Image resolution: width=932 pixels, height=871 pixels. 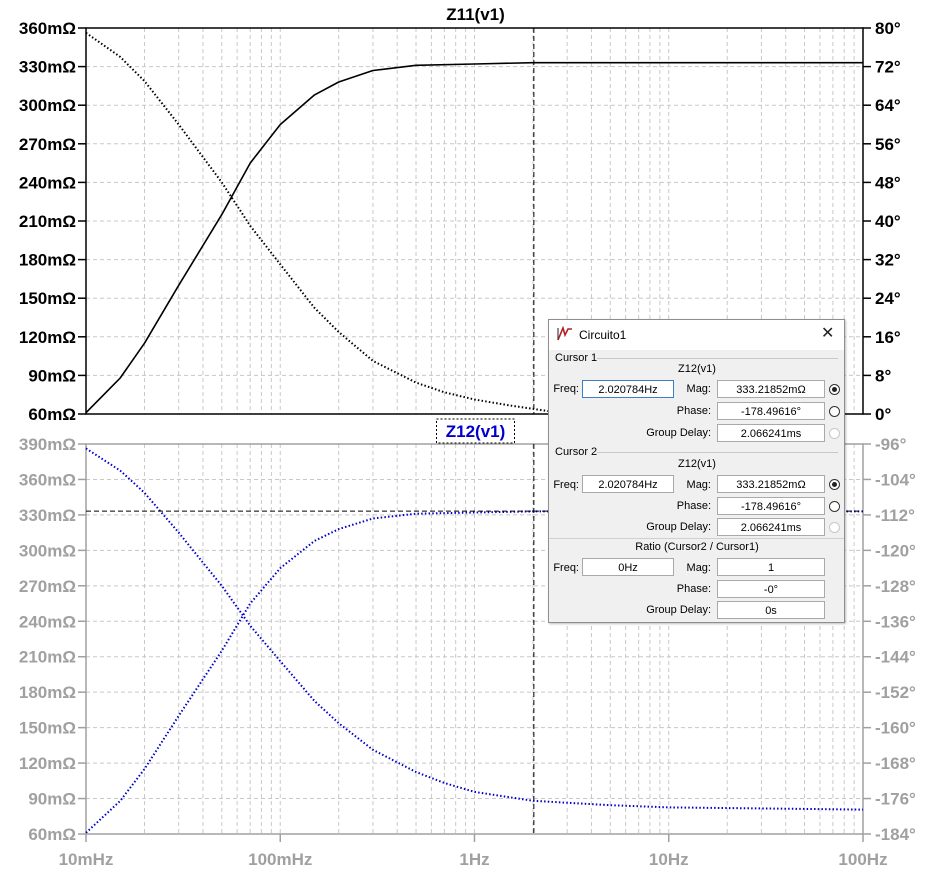 I want to click on y2-tick-label: -96°, so click(x=891, y=444).